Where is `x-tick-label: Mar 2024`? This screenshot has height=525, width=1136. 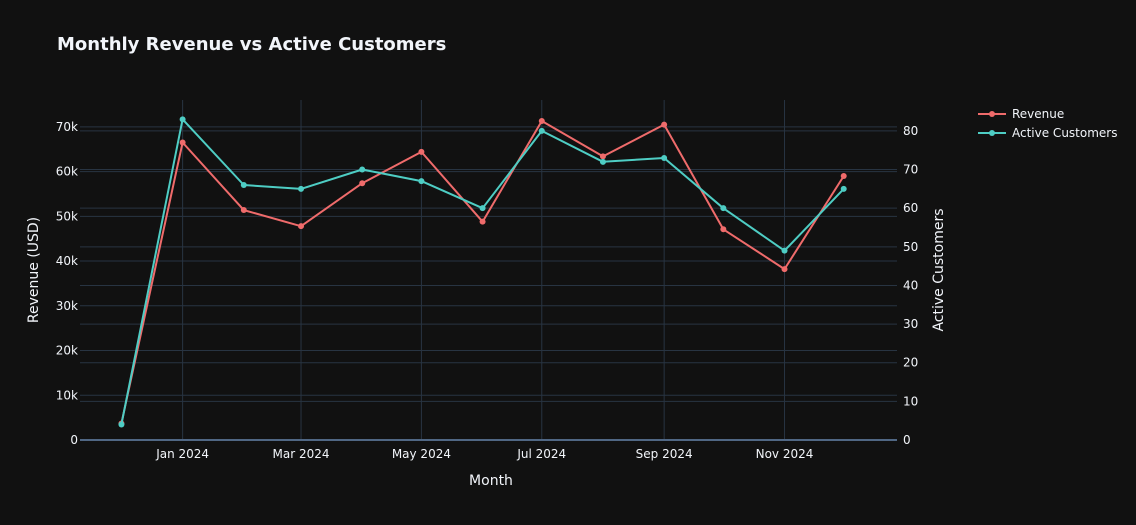 x-tick-label: Mar 2024 is located at coordinates (301, 454).